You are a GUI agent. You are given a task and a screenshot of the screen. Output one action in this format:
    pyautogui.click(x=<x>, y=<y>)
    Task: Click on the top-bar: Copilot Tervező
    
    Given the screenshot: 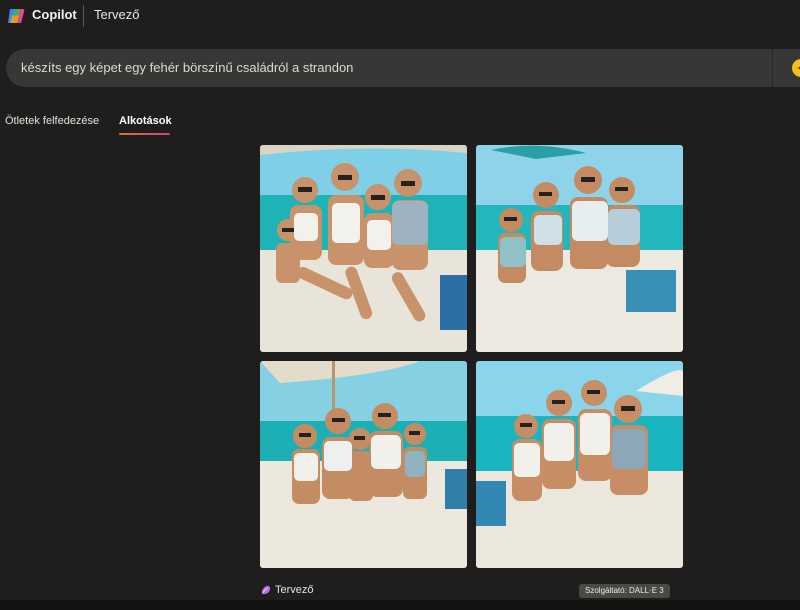 What is the action you would take?
    pyautogui.click(x=400, y=17)
    